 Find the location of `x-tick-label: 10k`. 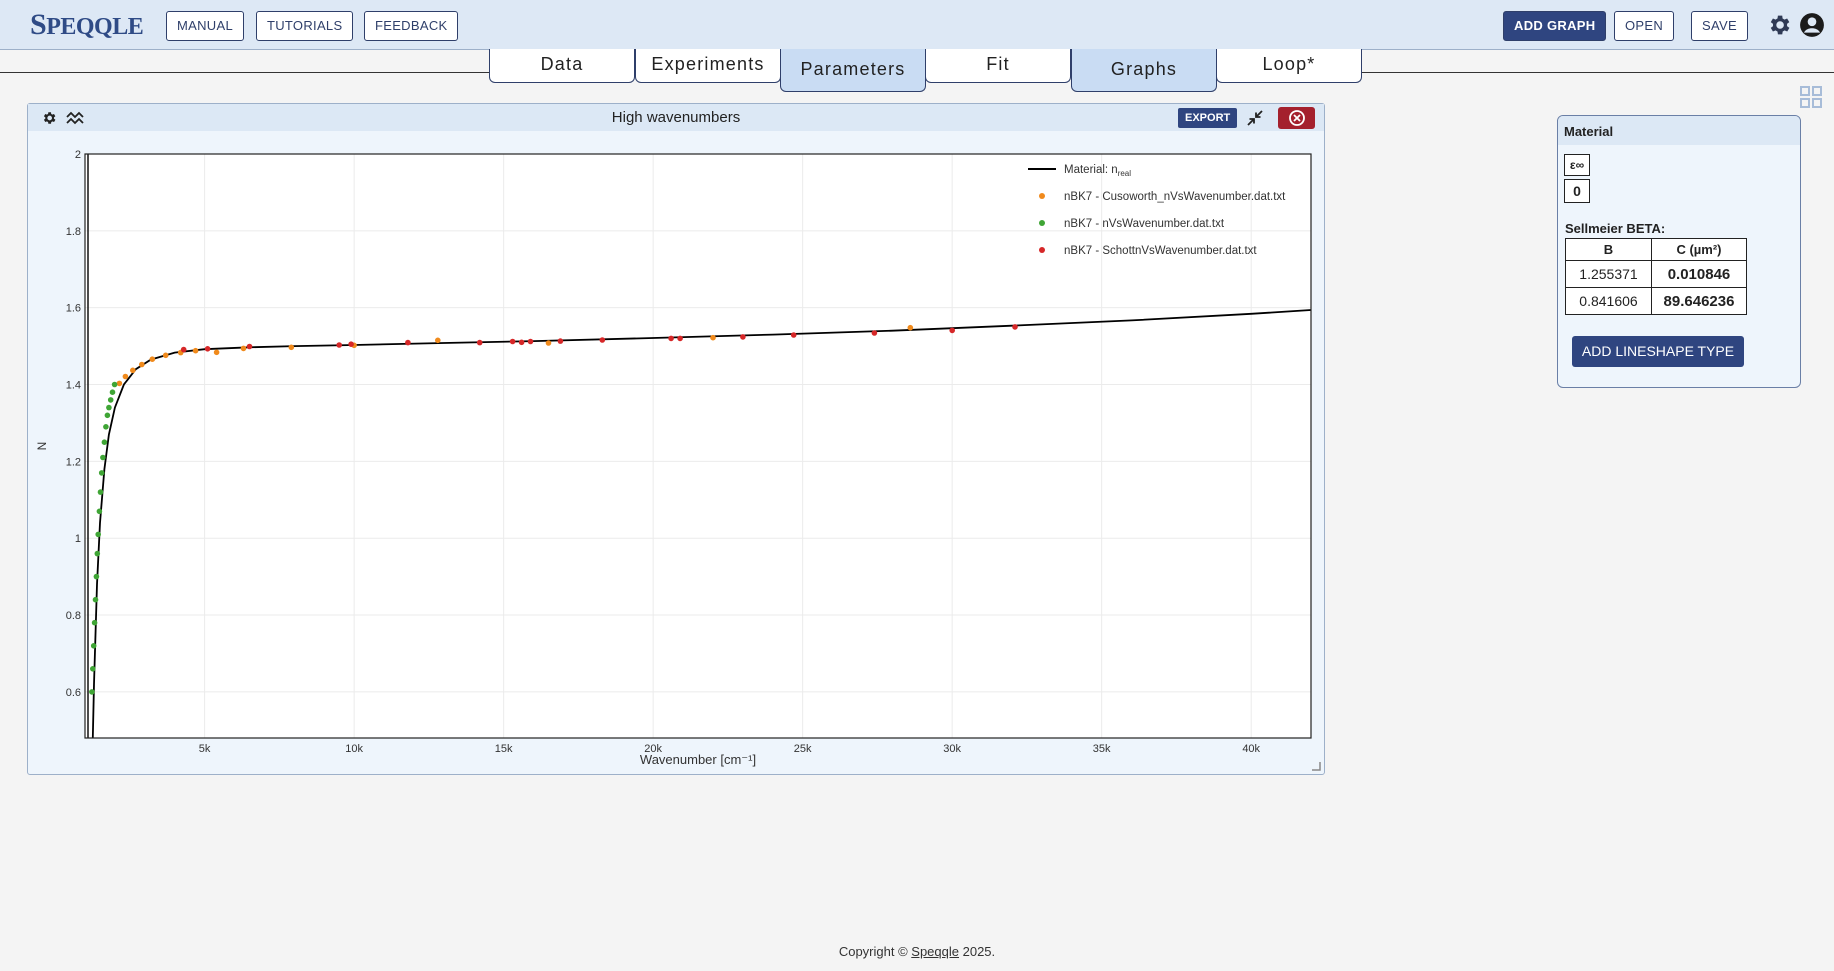

x-tick-label: 10k is located at coordinates (354, 749).